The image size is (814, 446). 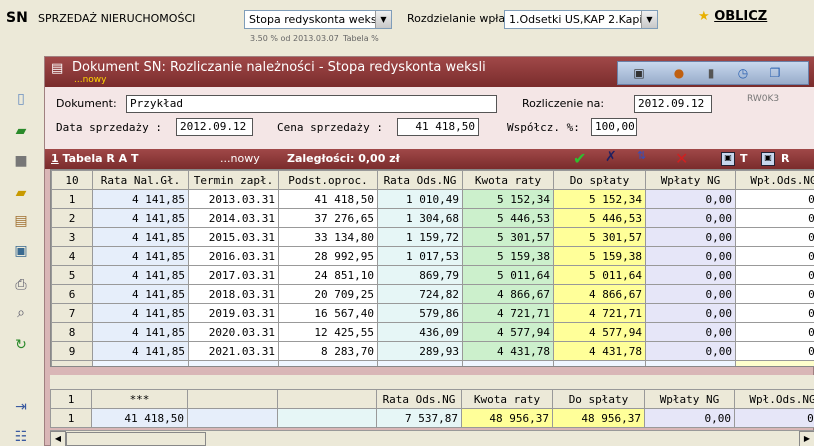 What do you see at coordinates (599, 294) in the screenshot?
I see `table-cell: 4 866,67` at bounding box center [599, 294].